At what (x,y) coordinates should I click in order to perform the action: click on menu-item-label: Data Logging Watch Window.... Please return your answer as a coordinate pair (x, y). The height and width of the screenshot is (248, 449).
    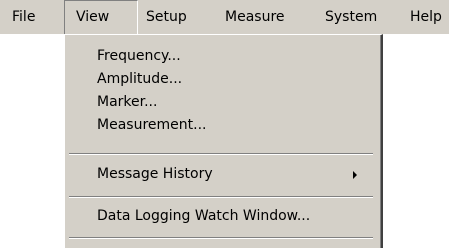
    Looking at the image, I should click on (204, 216).